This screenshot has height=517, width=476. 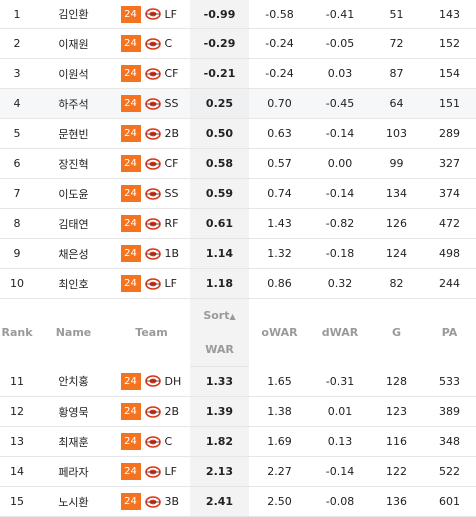 I want to click on table-row: 10 최인호 24 LF 1.18 0.86 0.32 82 244, so click(x=238, y=283).